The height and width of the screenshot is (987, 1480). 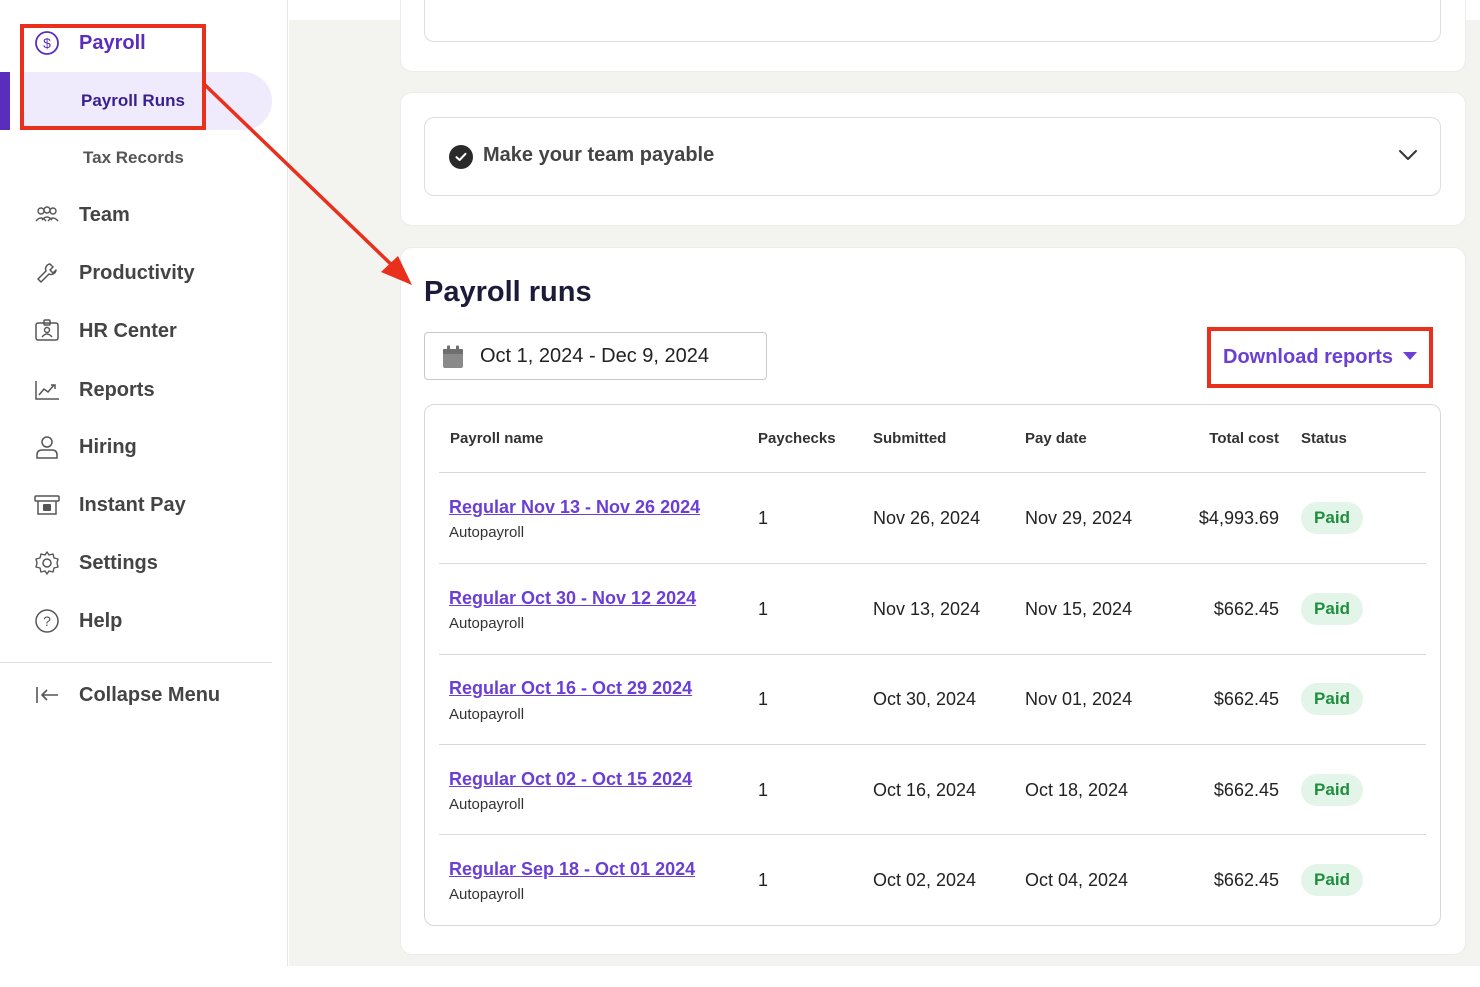 I want to click on column-header-paychecks: Paychecks, so click(x=797, y=438).